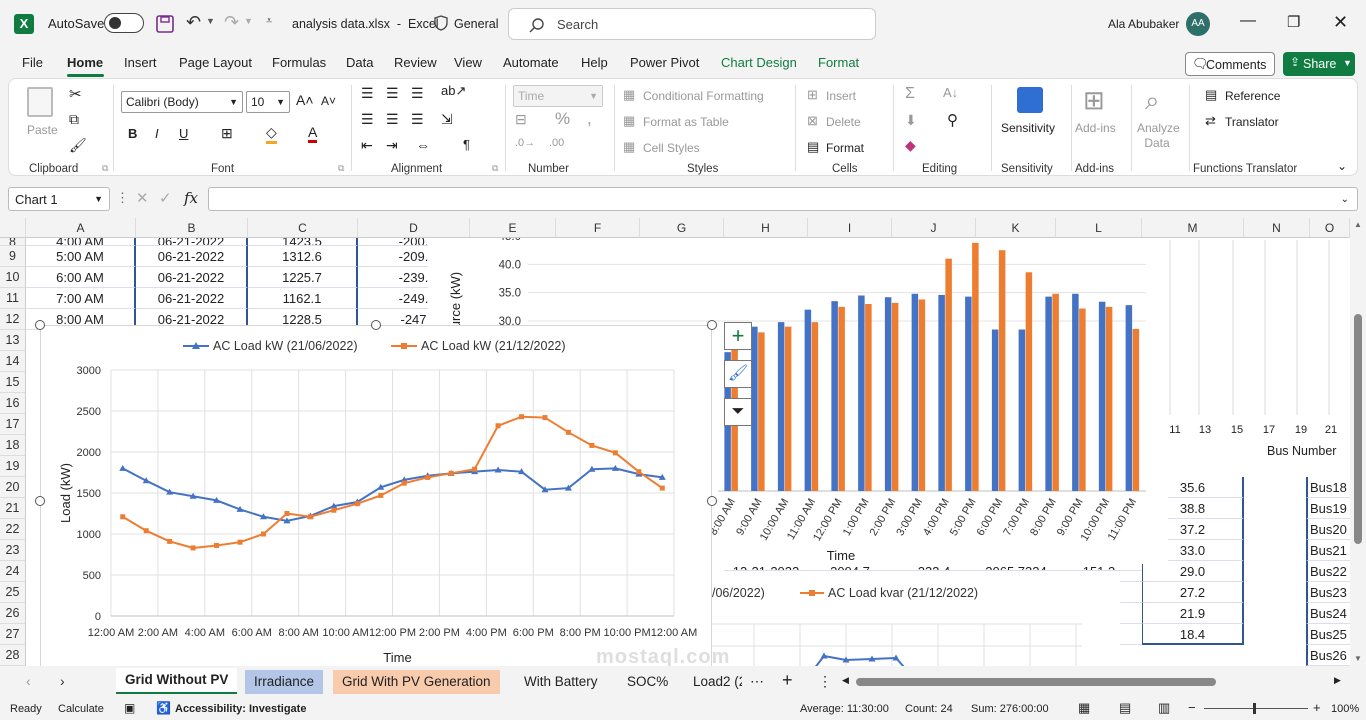  I want to click on row-header: 16, so click(13, 403).